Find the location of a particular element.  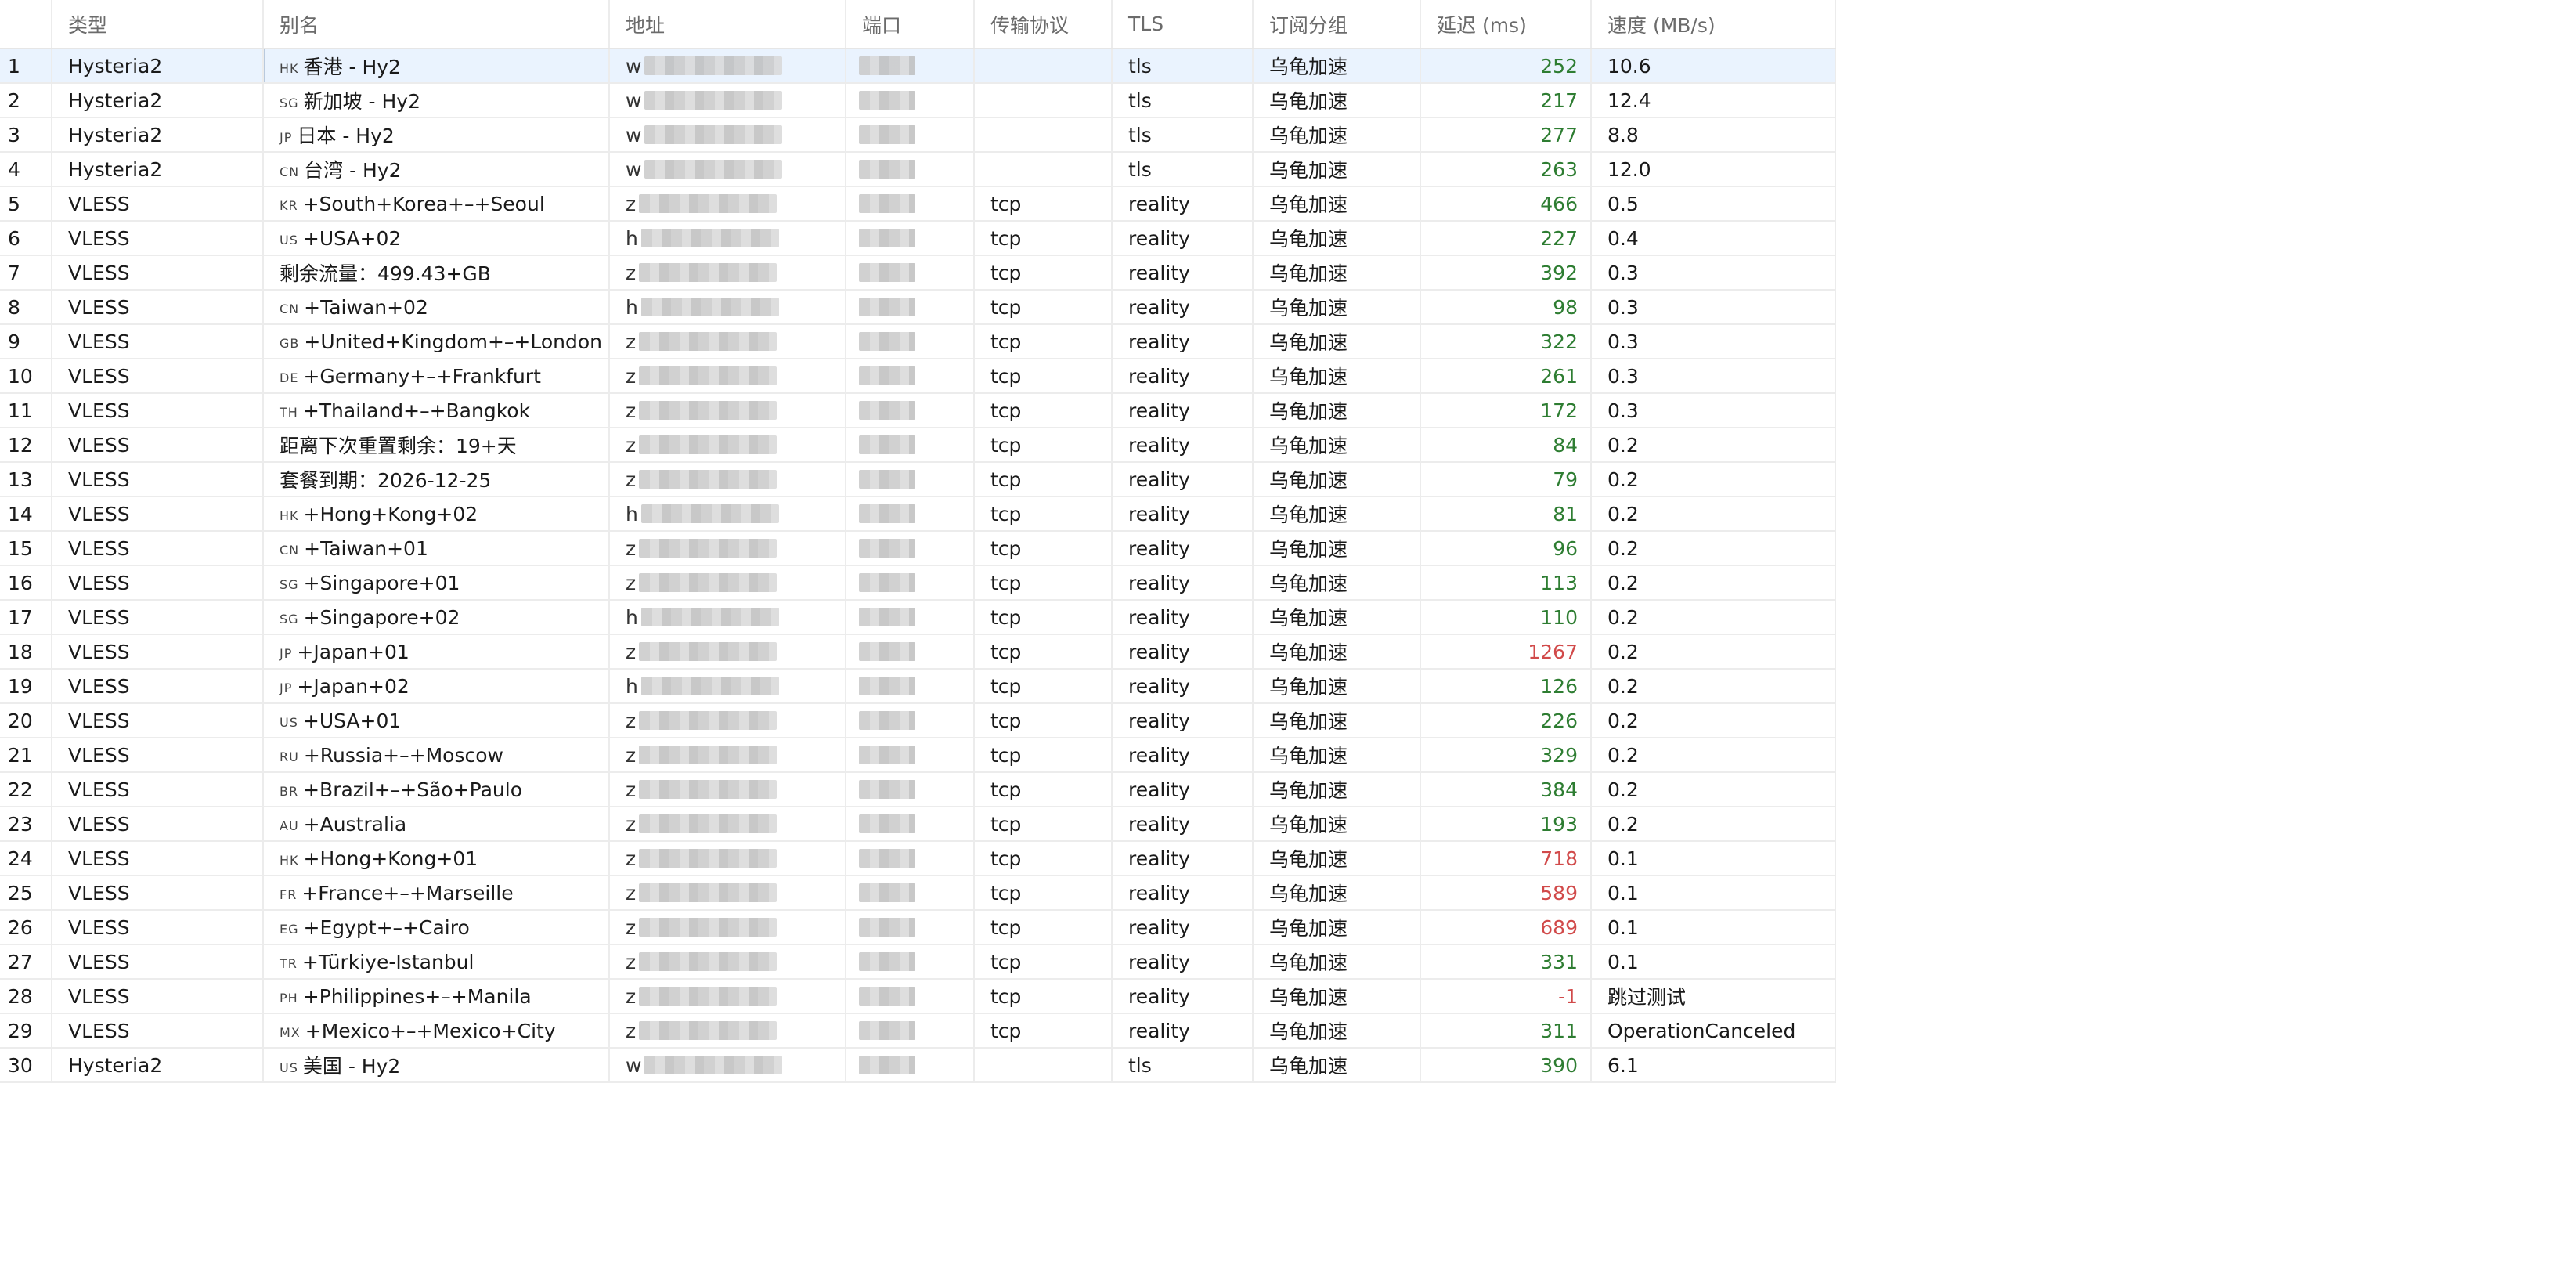

cell-latency: 329 is located at coordinates (1506, 755).